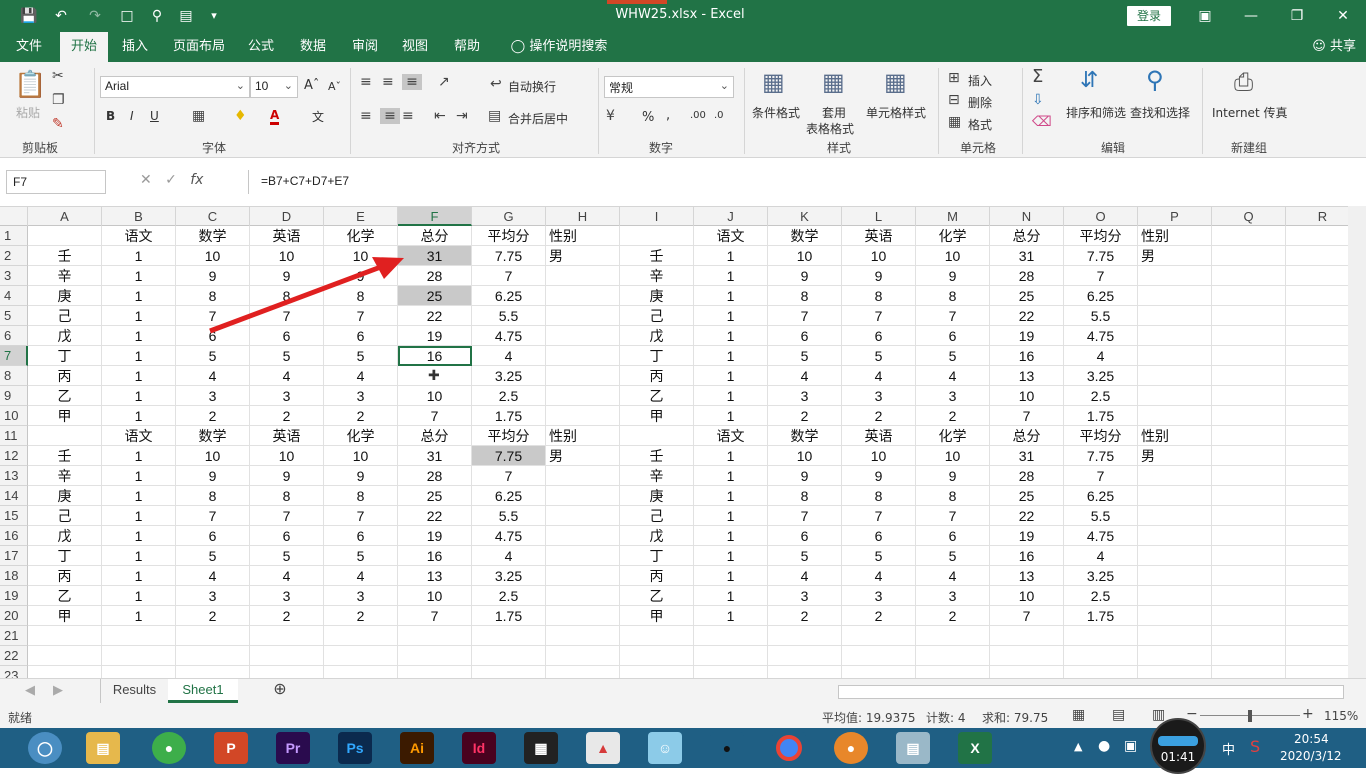 The height and width of the screenshot is (774, 1366). Describe the element at coordinates (668, 115) in the screenshot. I see `comma-button: ,` at that location.